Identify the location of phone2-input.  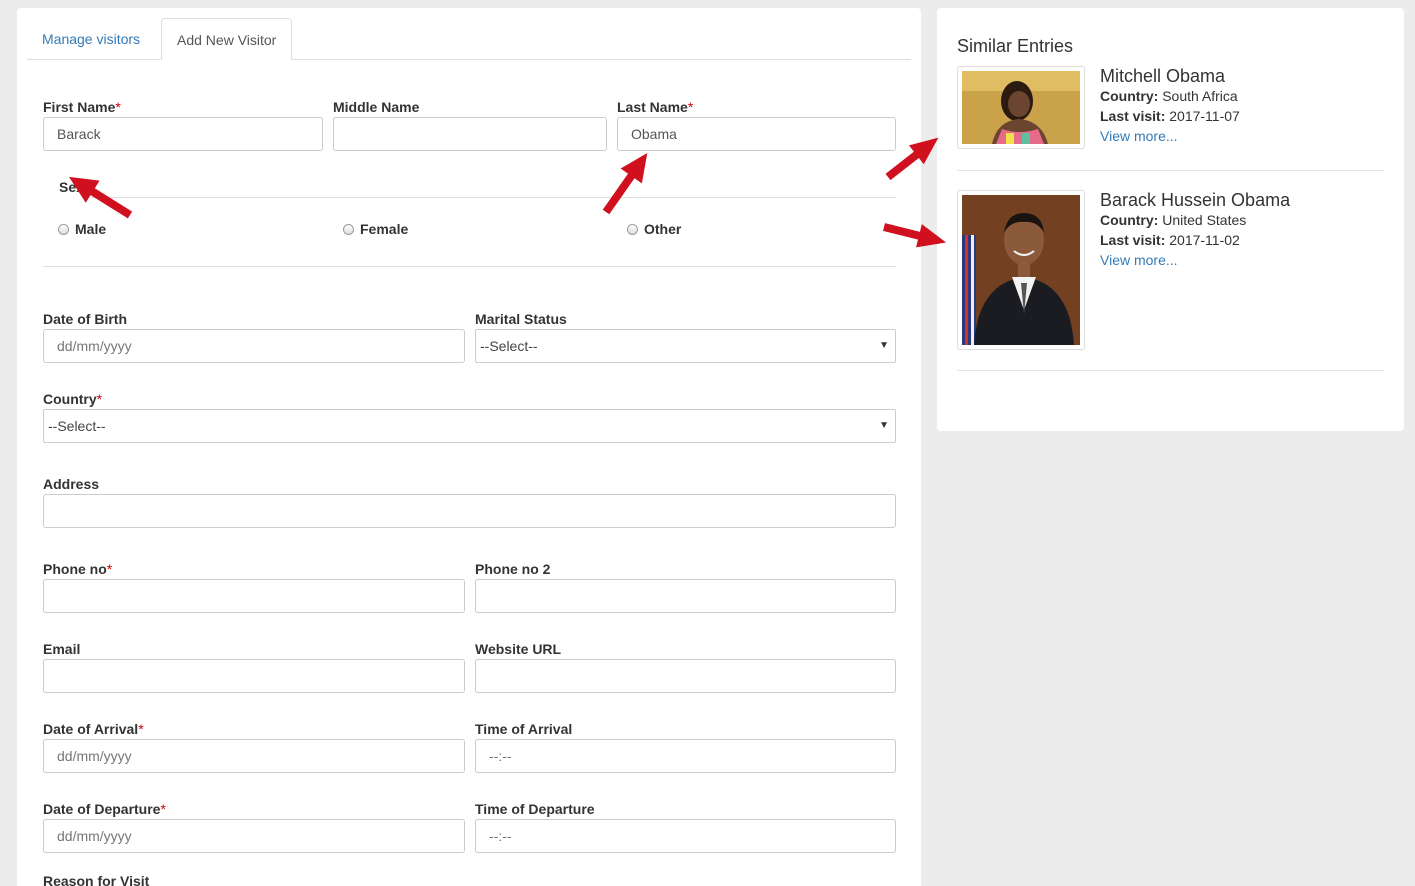
(685, 596).